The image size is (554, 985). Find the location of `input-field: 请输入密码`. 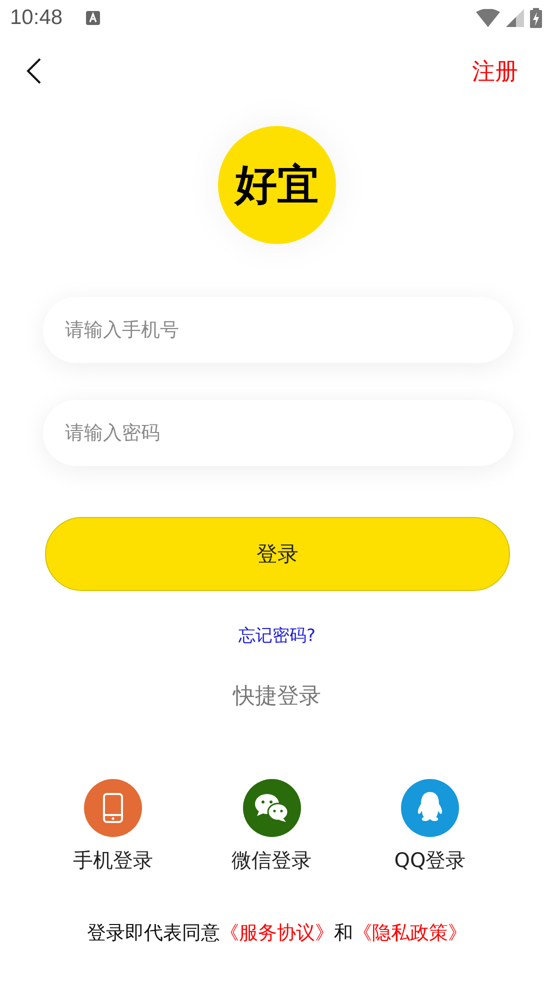

input-field: 请输入密码 is located at coordinates (278, 433).